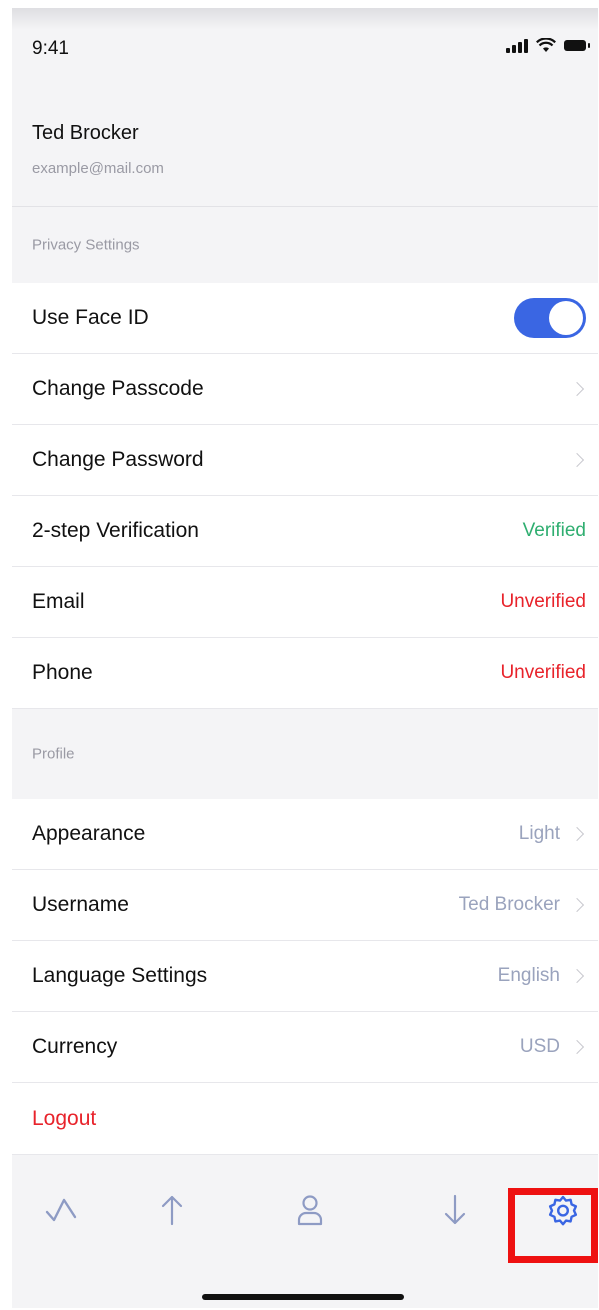  I want to click on settings-tab-highlight, so click(553, 1225).